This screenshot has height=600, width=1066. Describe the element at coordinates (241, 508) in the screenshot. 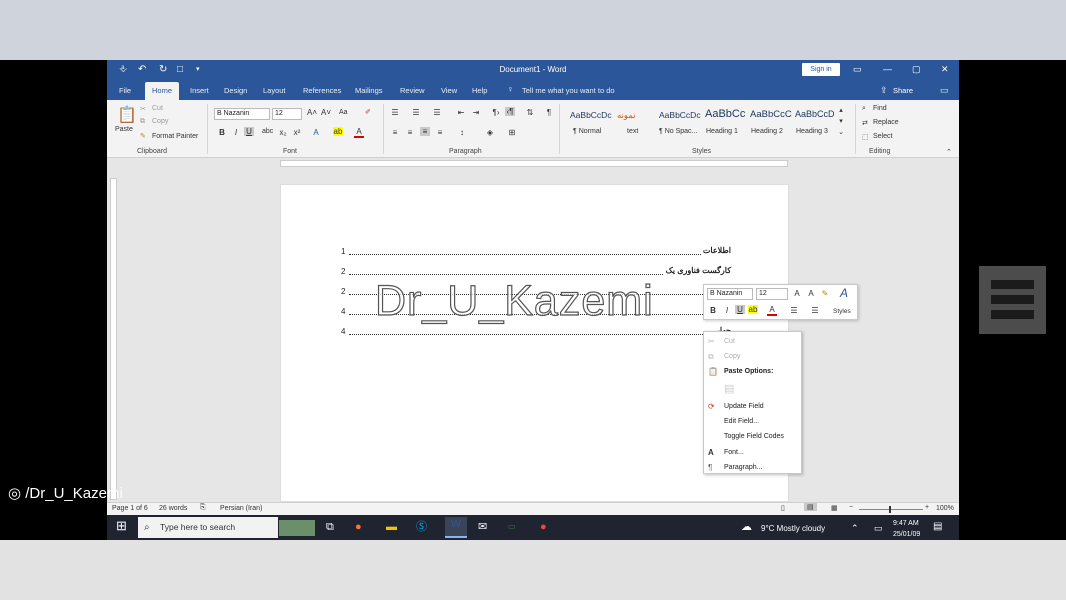

I see `language-indicator: Persian (Iran)` at that location.